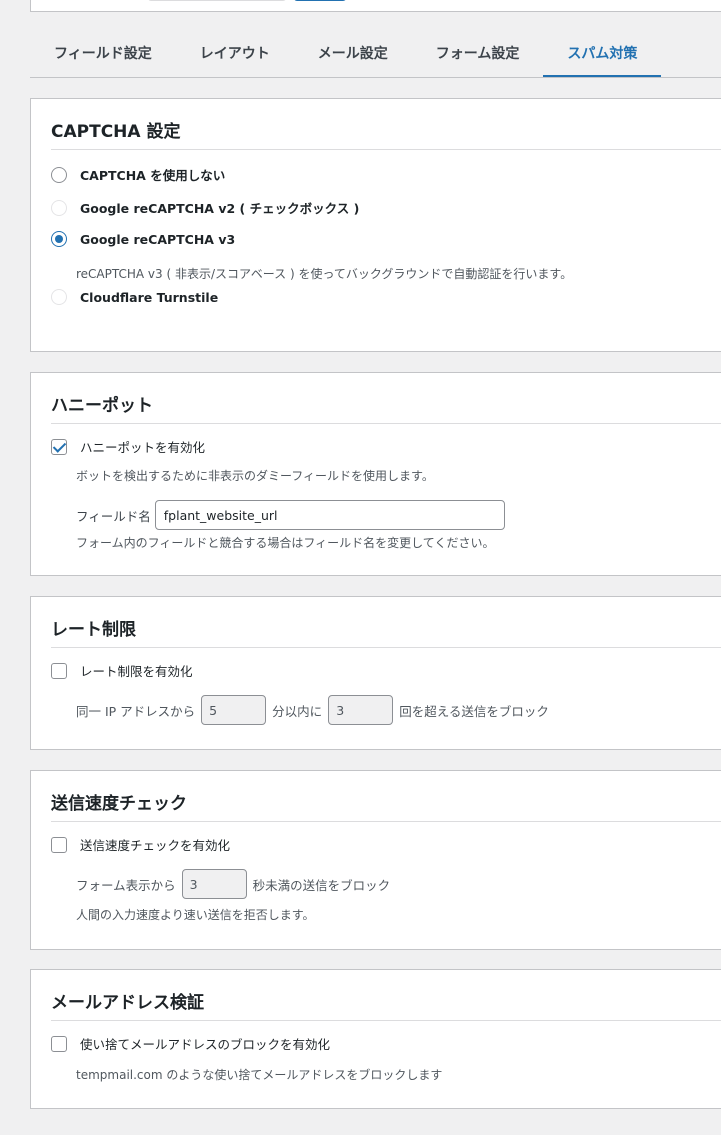 Image resolution: width=721 pixels, height=1135 pixels. I want to click on honeypot-field-description: フォーム内のフィールドと競合する場合はフィールド名を変更してください。, so click(285, 543).